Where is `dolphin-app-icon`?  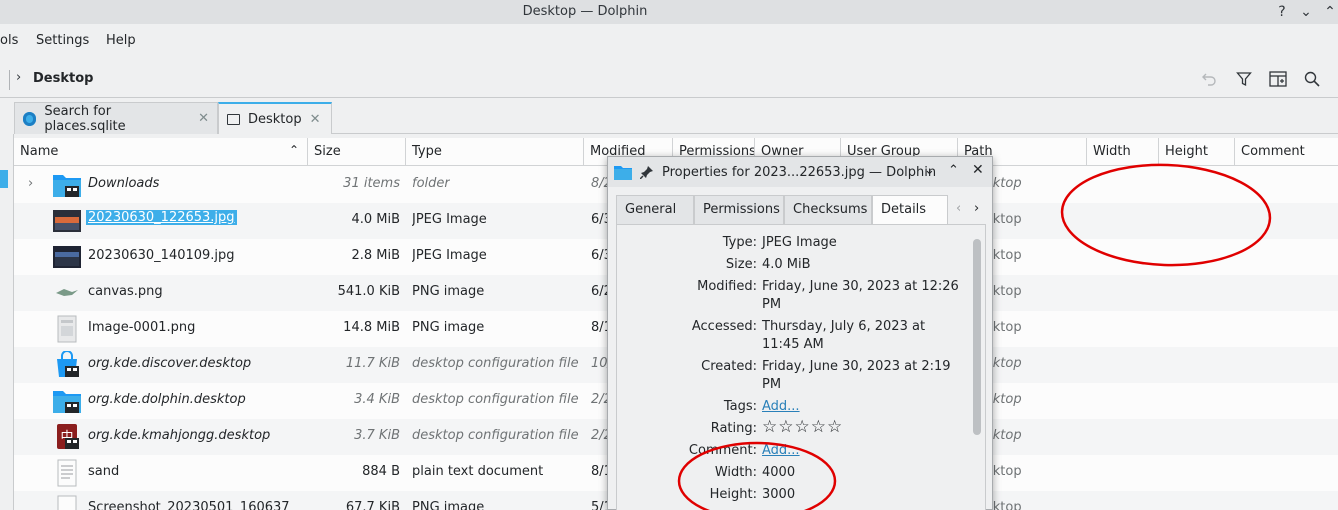
dolphin-app-icon is located at coordinates (67, 402).